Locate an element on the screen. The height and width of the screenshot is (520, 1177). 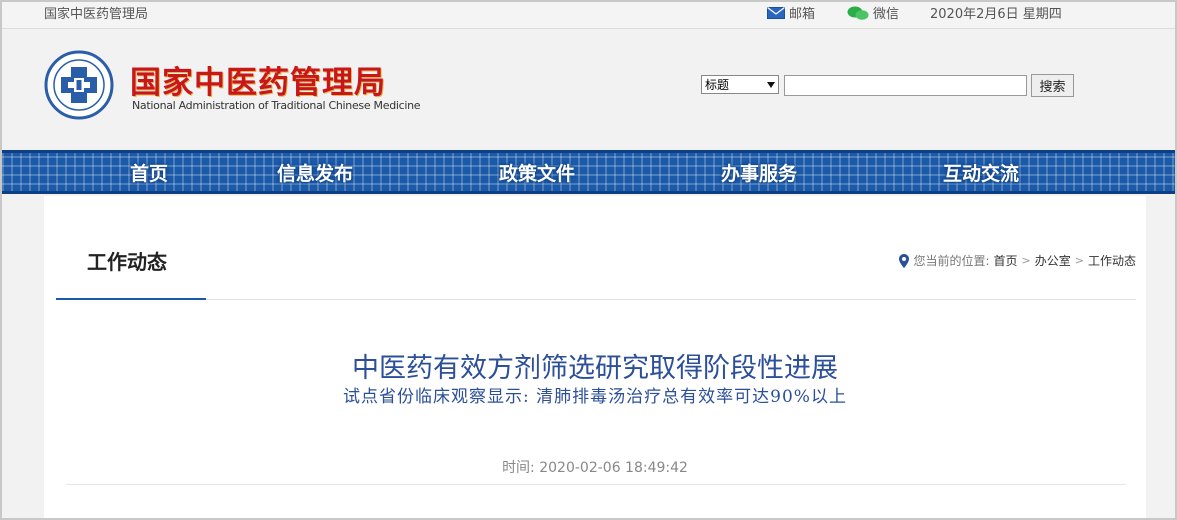
nav-item-news: 信息发布 is located at coordinates (315, 172).